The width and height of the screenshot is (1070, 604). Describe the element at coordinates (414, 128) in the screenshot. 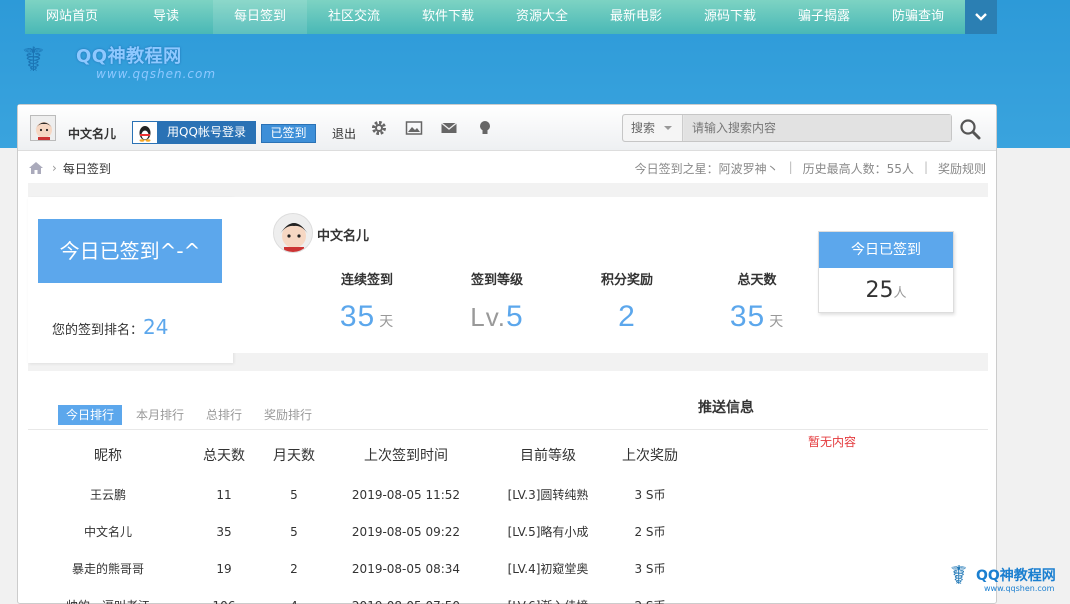

I see `image-icon` at that location.